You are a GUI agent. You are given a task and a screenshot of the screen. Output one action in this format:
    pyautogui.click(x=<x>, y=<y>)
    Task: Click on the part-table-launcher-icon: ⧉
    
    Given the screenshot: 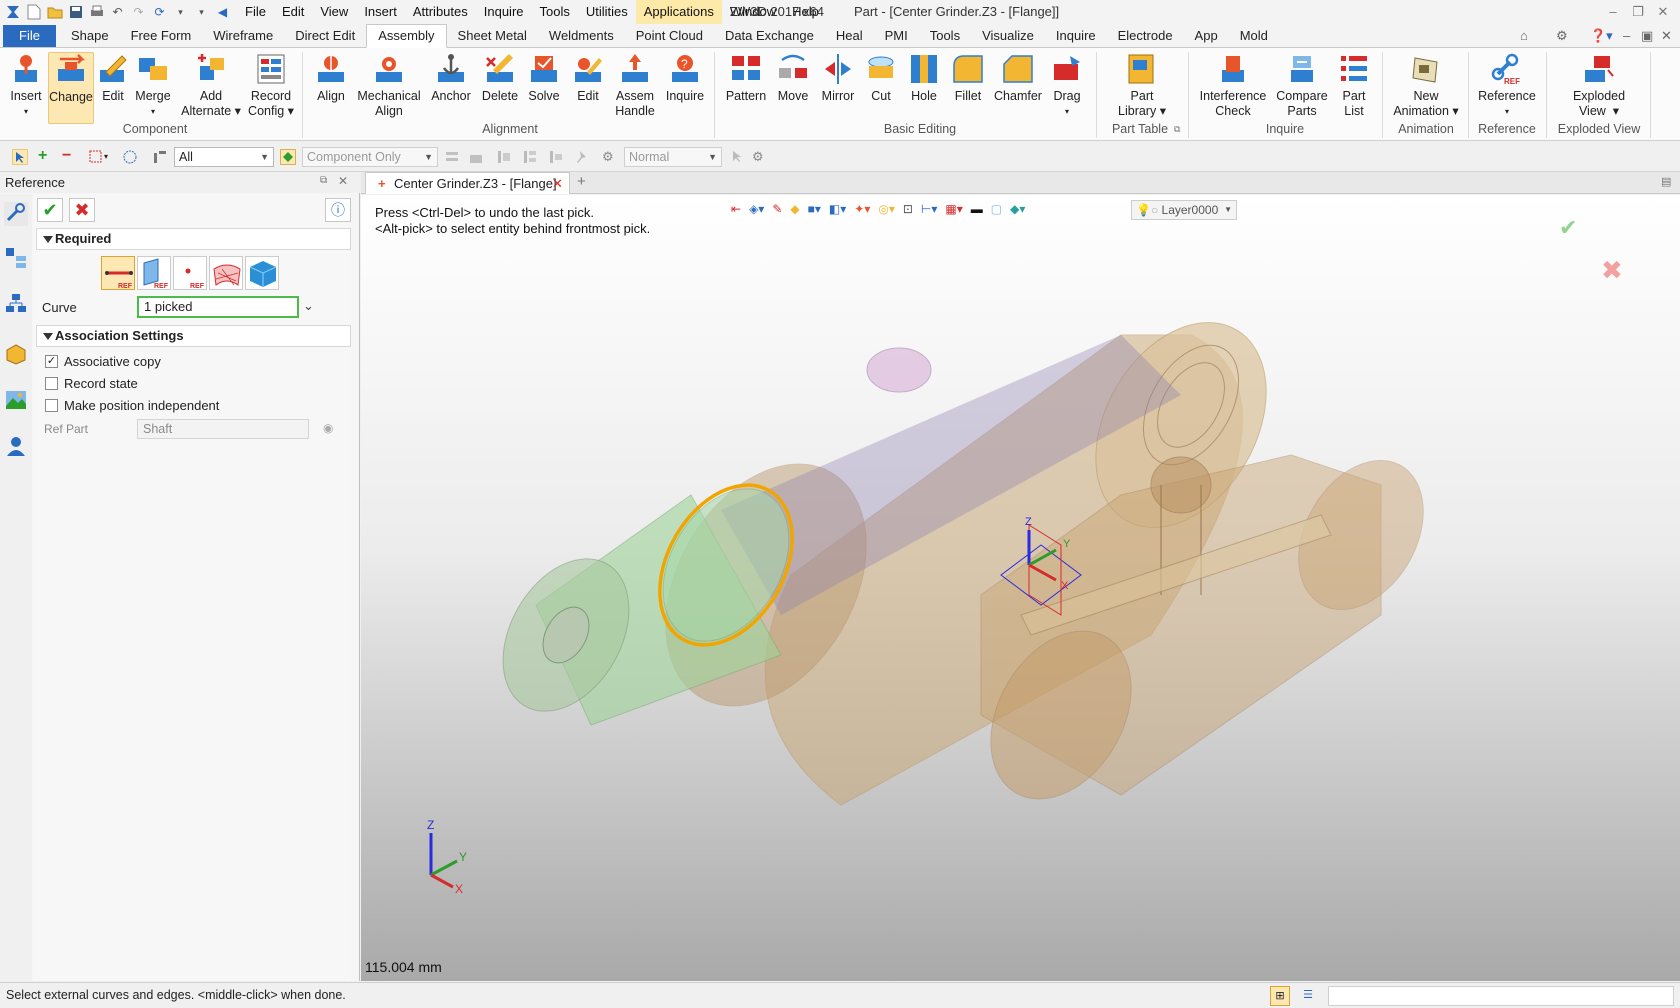 What is the action you would take?
    pyautogui.click(x=1177, y=129)
    